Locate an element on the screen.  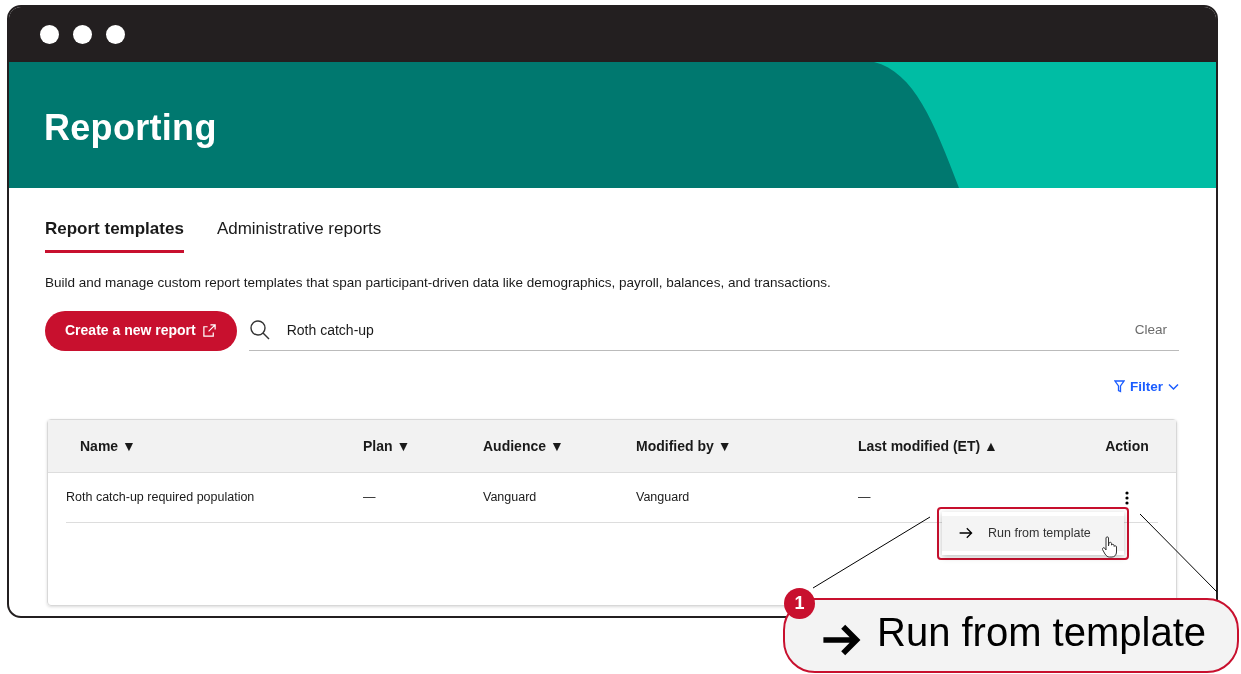
column-header: Last modified (ET) ▲ is located at coordinates (977, 446).